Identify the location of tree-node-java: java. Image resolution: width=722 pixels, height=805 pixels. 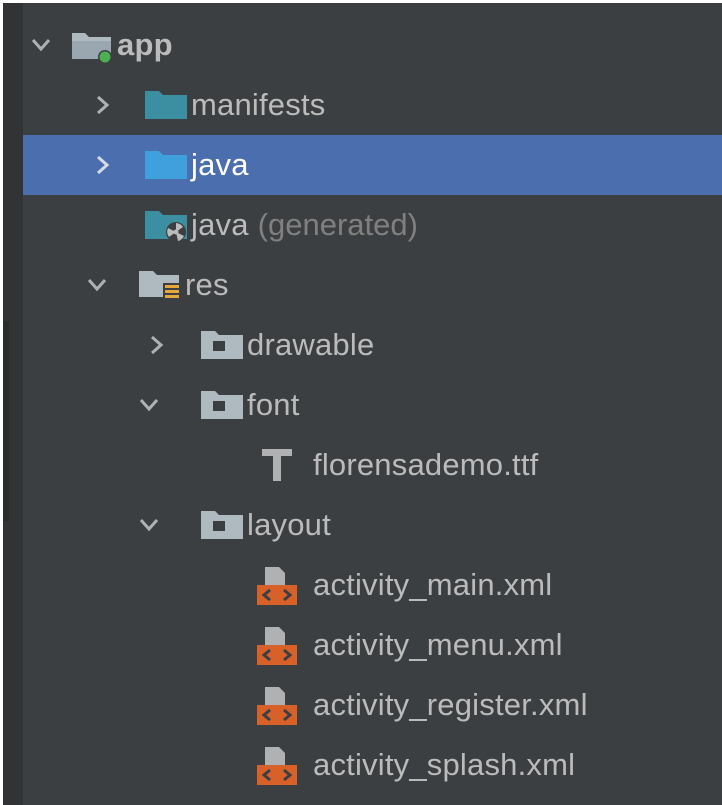
(372, 165).